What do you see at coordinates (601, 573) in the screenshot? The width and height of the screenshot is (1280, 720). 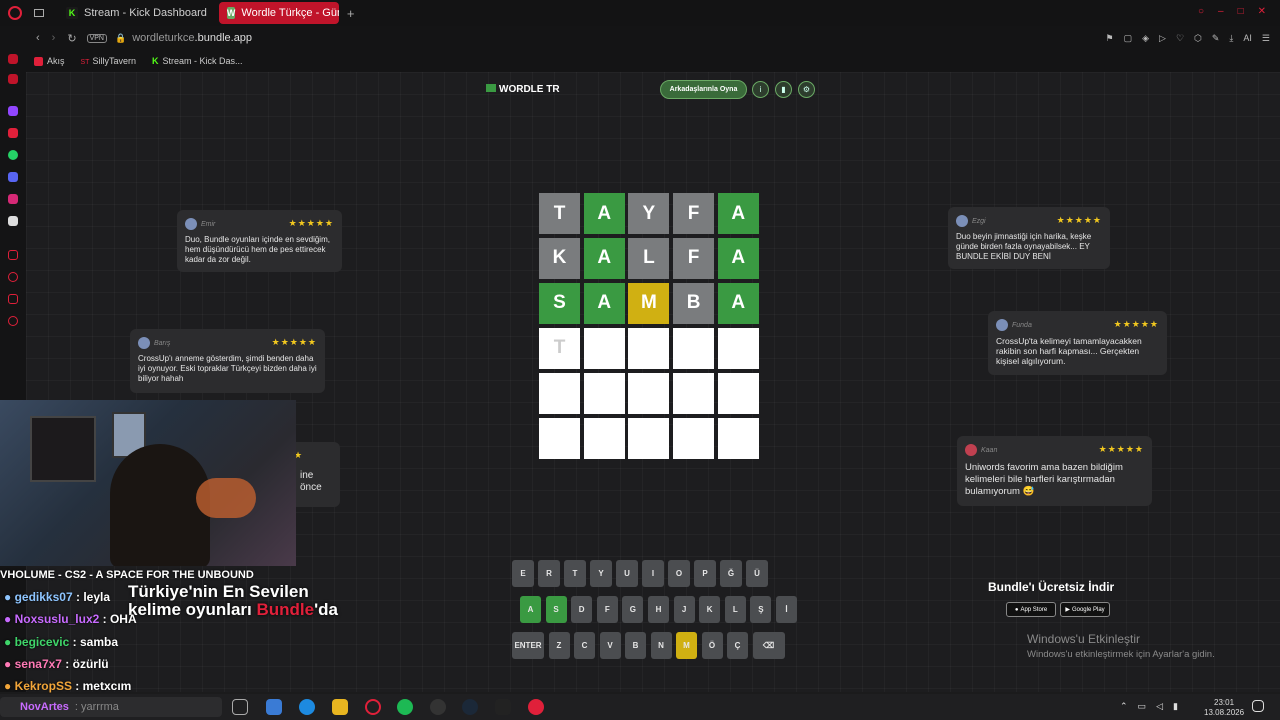 I see `key-y: Y` at bounding box center [601, 573].